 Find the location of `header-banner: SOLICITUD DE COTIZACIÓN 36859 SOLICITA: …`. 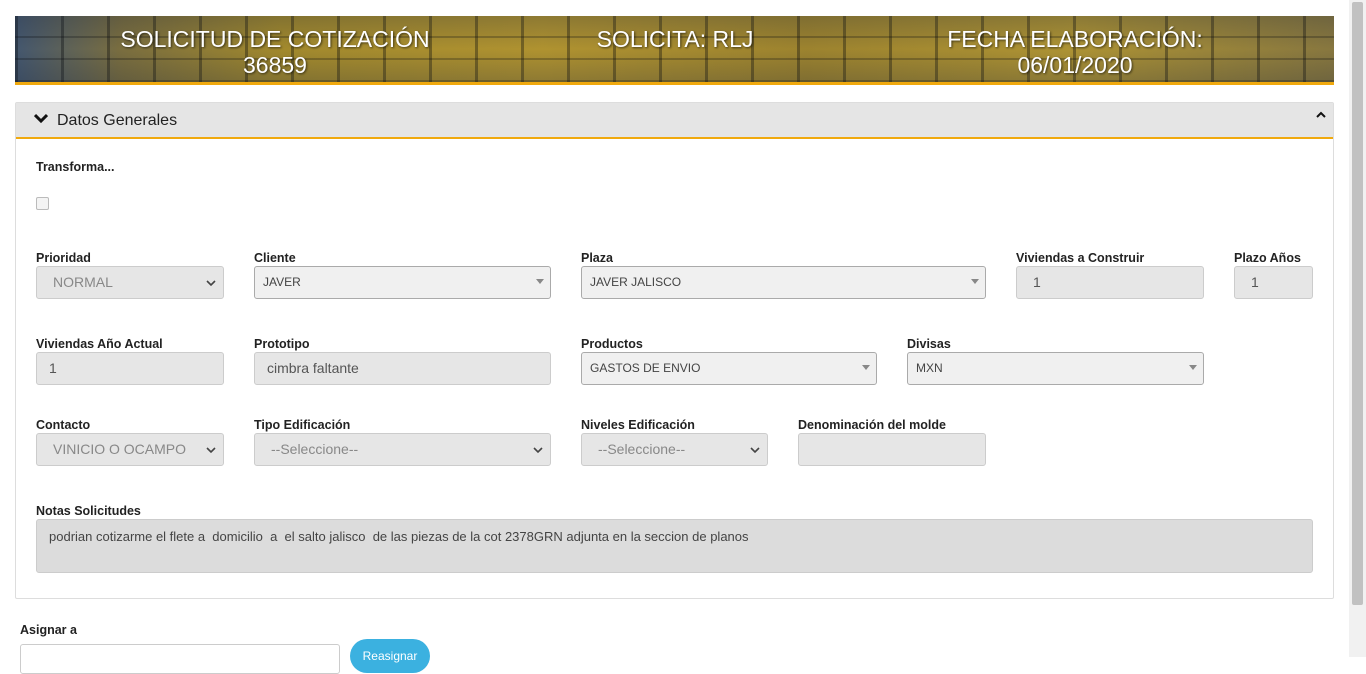

header-banner: SOLICITUD DE COTIZACIÓN 36859 SOLICITA: … is located at coordinates (674, 50).